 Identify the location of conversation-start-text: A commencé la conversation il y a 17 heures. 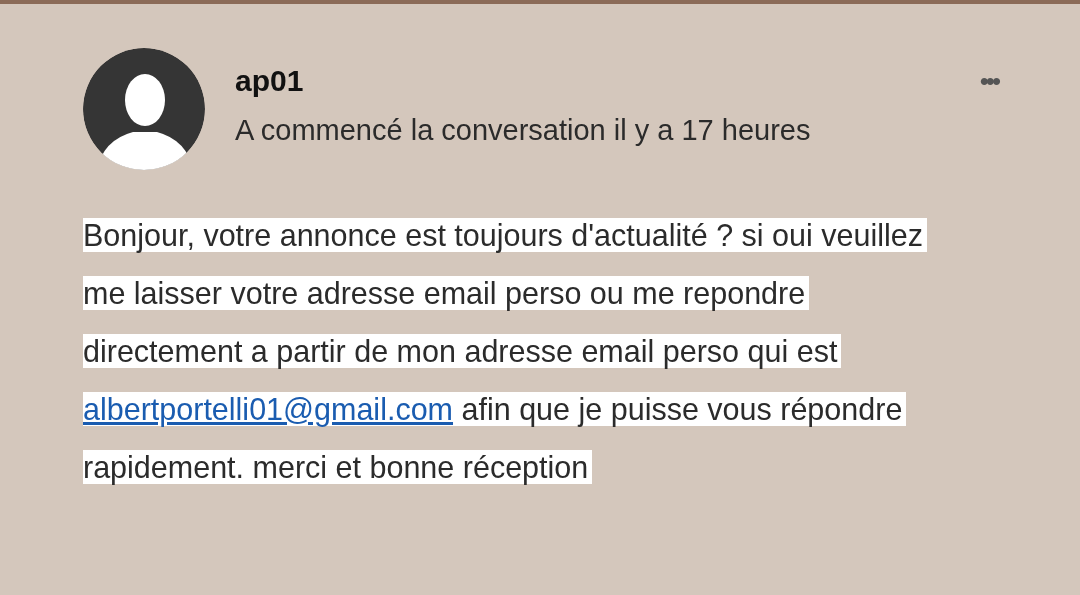
(523, 130).